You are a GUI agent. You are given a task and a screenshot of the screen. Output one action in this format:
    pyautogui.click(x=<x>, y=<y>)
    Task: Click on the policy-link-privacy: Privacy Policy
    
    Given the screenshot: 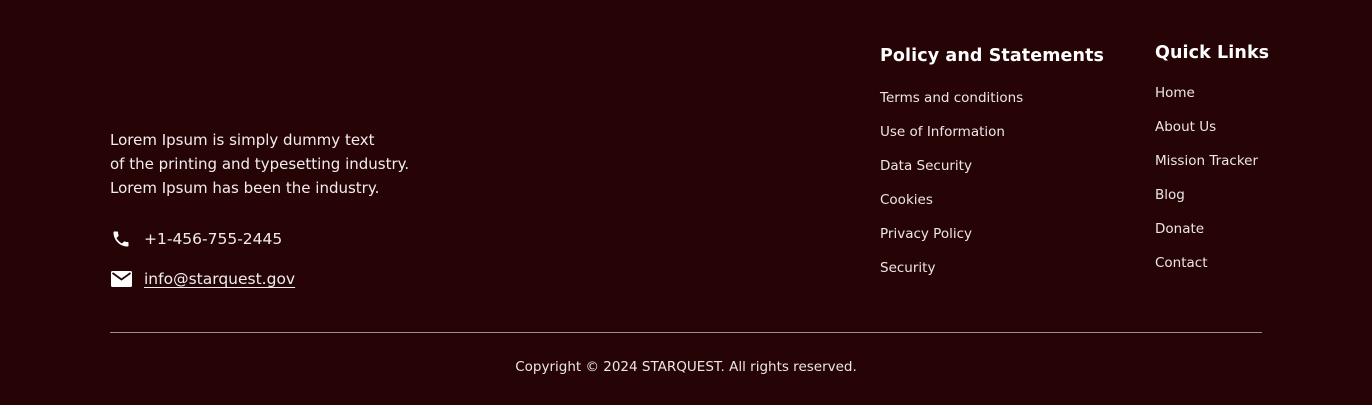 What is the action you would take?
    pyautogui.click(x=992, y=241)
    